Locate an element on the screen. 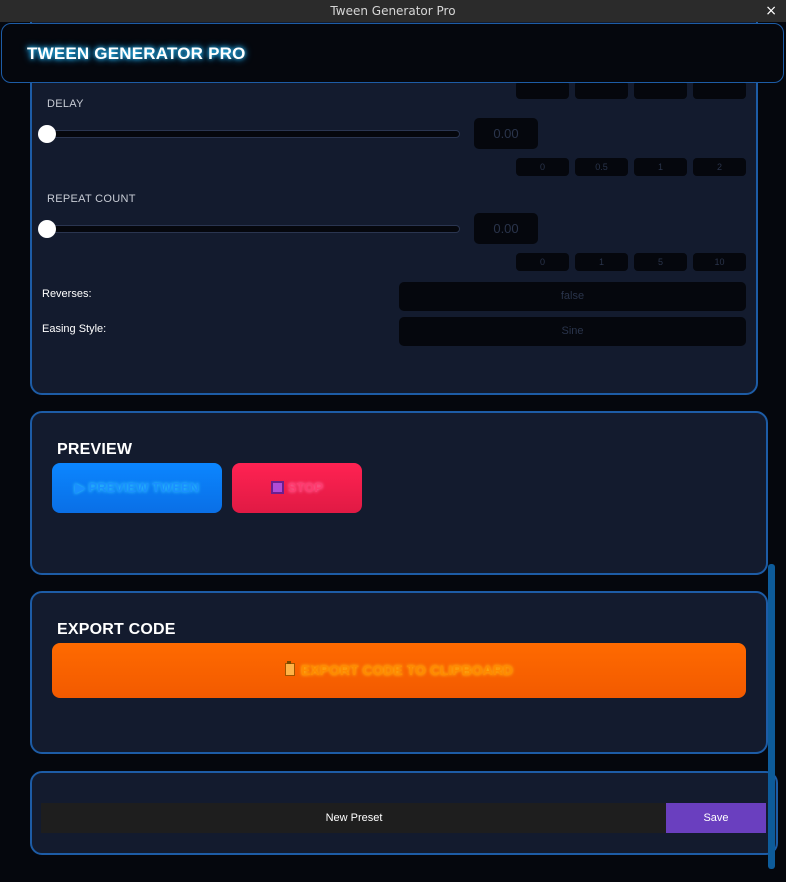 This screenshot has height=882, width=786. easing-style-dropdown: Sine is located at coordinates (572, 331).